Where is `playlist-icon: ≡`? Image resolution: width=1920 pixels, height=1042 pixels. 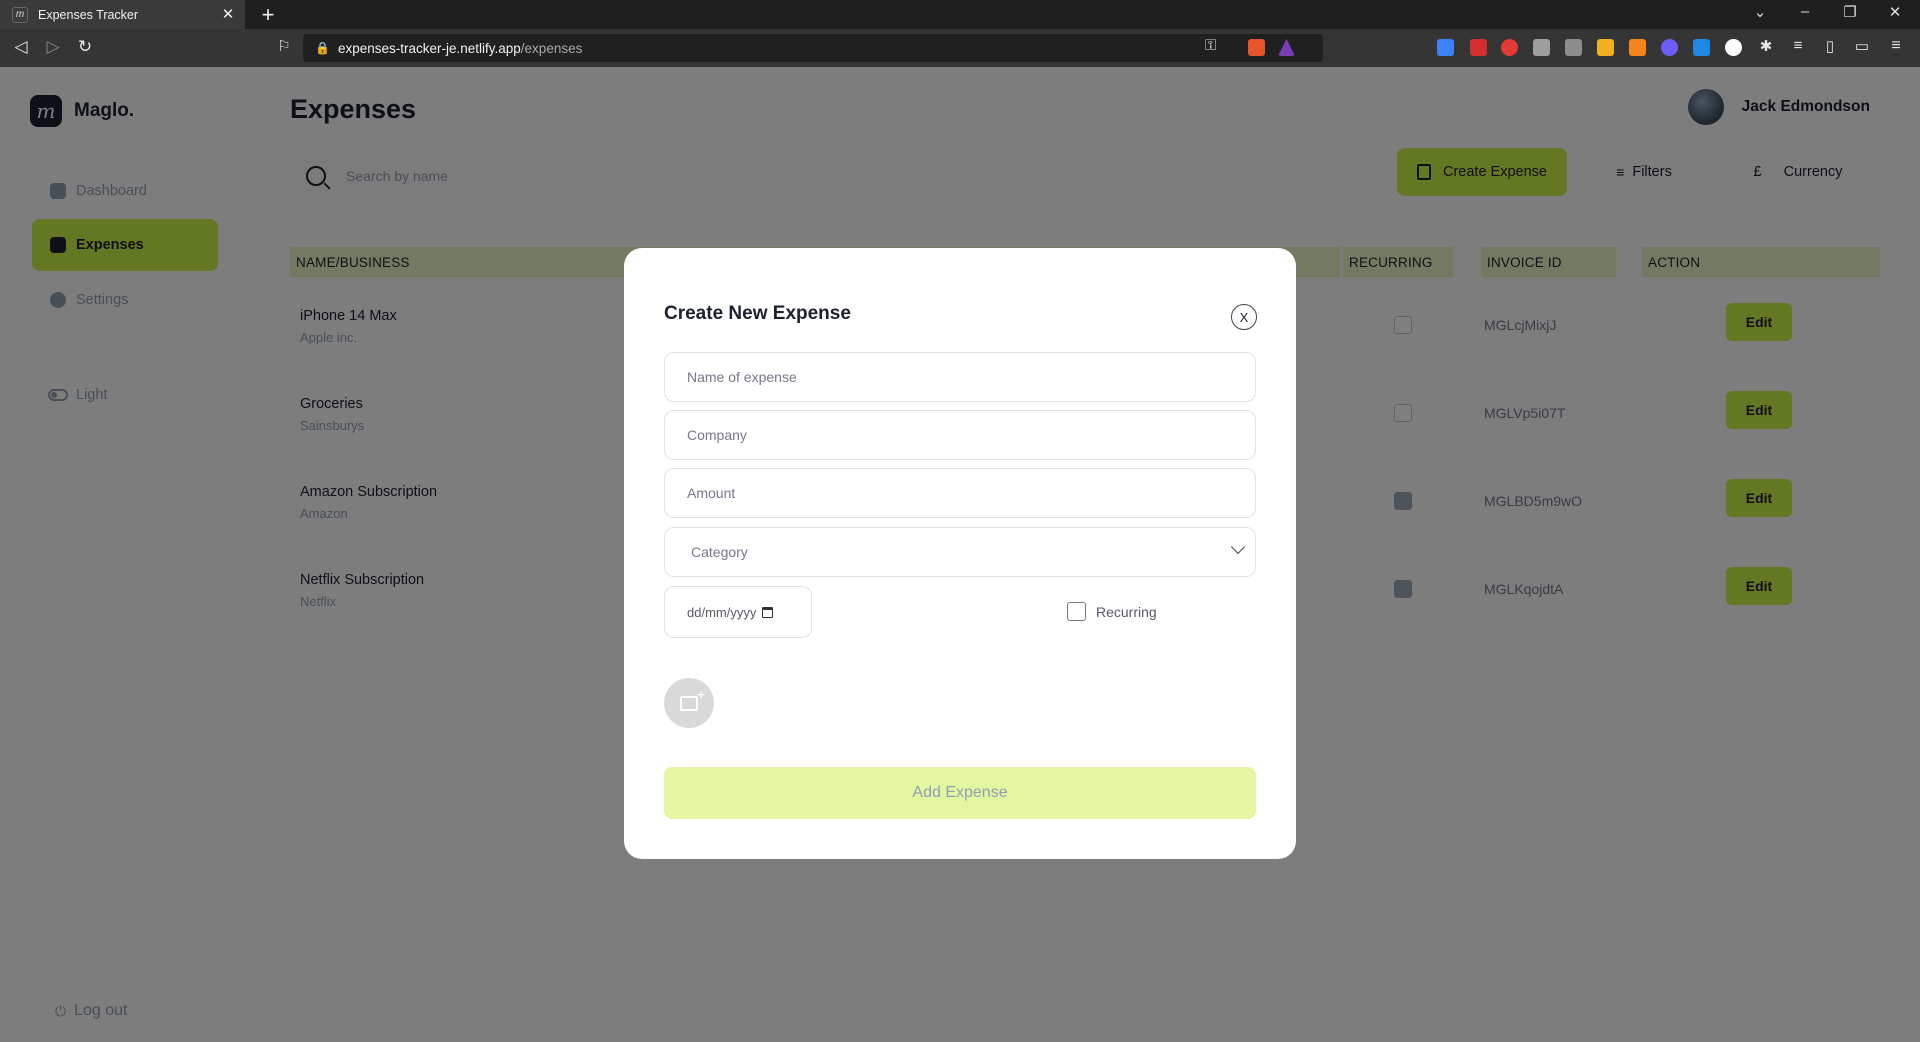
playlist-icon: ≡ is located at coordinates (1798, 45).